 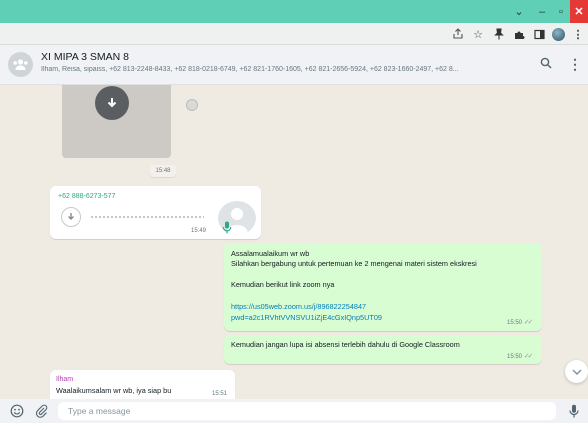 I want to click on chat-title: XI MIPA 3 SMAN 8, so click(x=85, y=57).